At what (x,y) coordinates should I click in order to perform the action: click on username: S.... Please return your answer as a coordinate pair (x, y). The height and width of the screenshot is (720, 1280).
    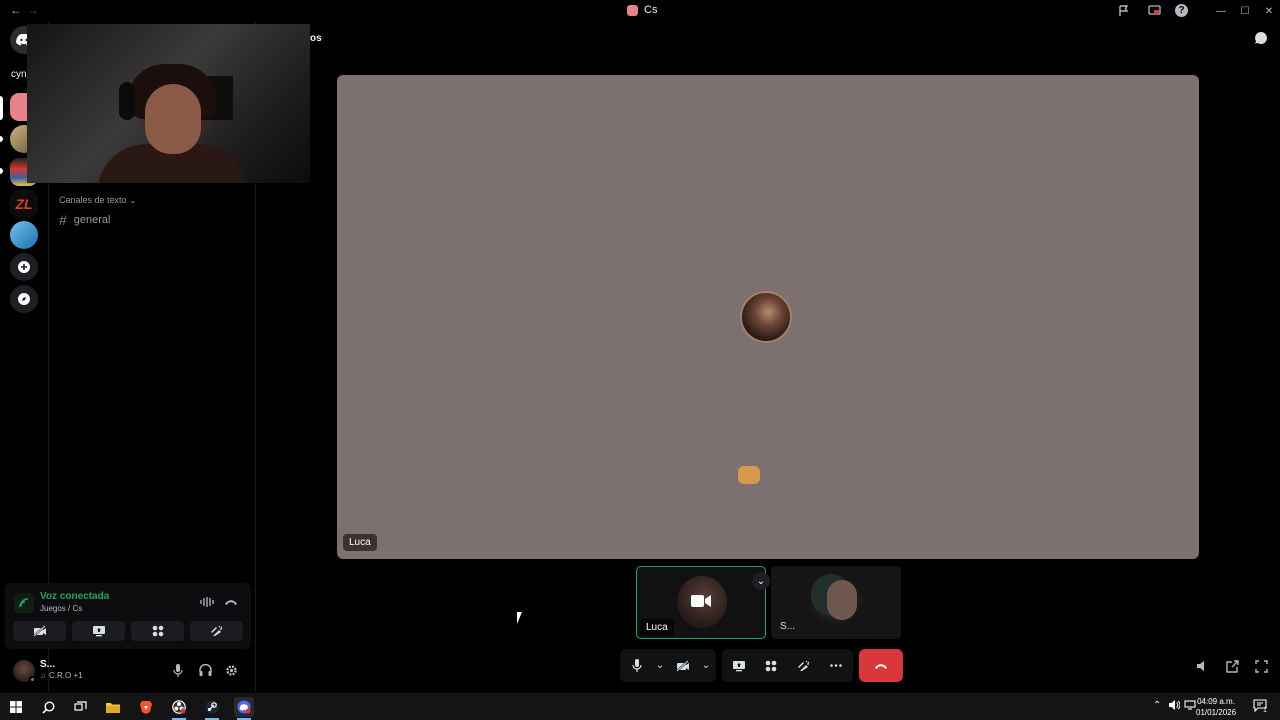
    Looking at the image, I should click on (47, 664).